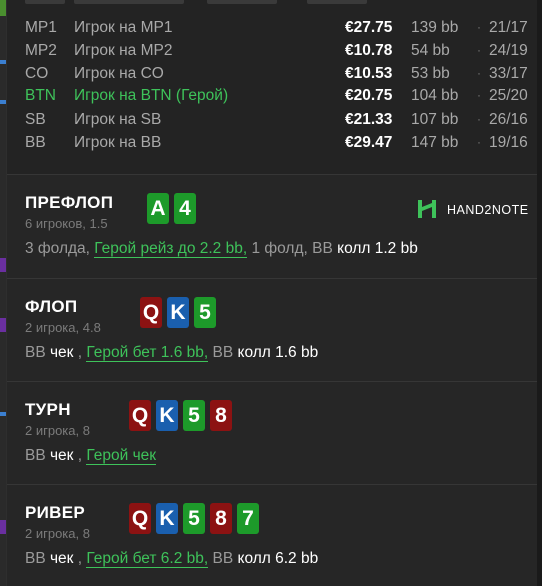  What do you see at coordinates (41, 50) in the screenshot?
I see `player-position: MP2` at bounding box center [41, 50].